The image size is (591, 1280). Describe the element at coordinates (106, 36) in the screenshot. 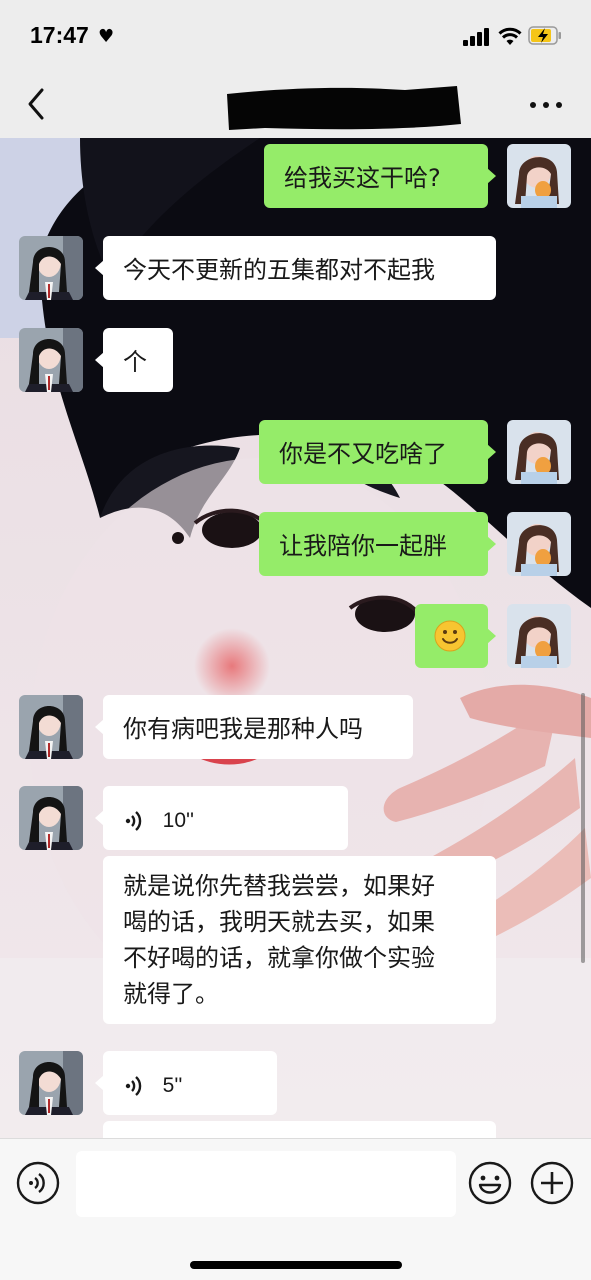

I see `heart-icon: ♥` at that location.